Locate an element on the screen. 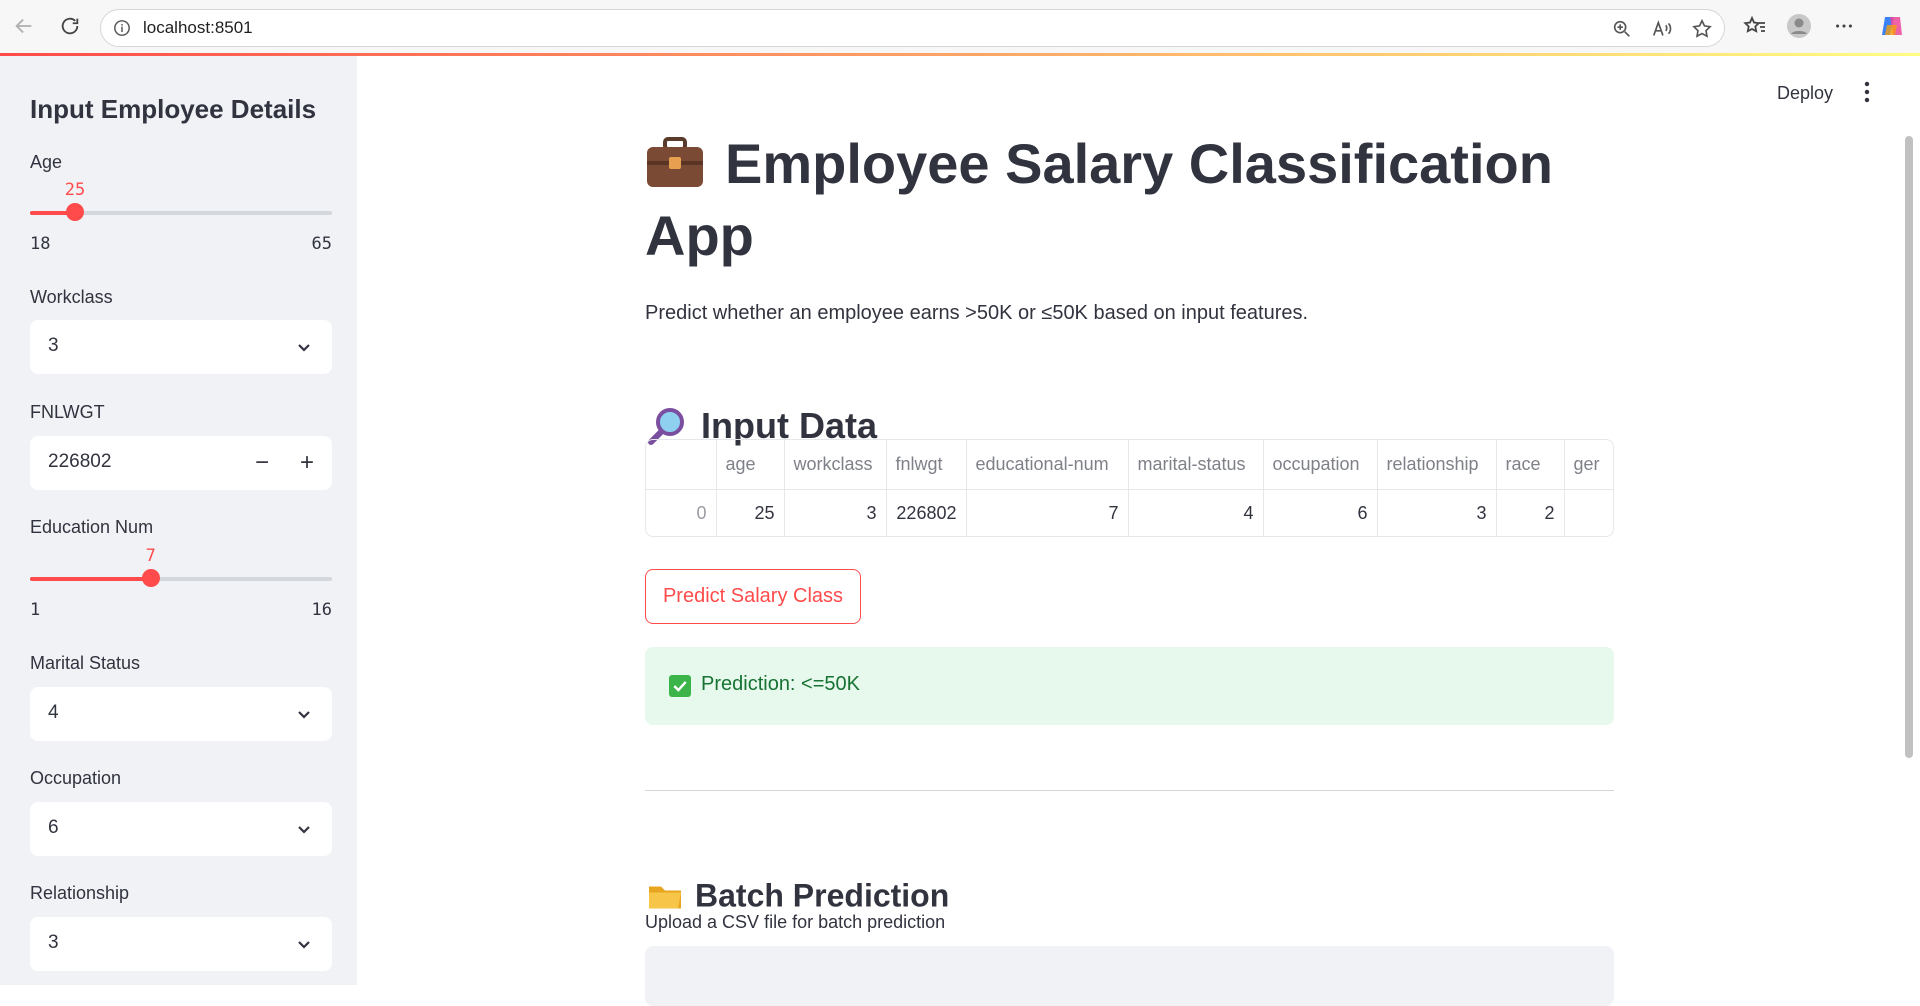  predict-salary-button: Predict Salary Class is located at coordinates (753, 596).